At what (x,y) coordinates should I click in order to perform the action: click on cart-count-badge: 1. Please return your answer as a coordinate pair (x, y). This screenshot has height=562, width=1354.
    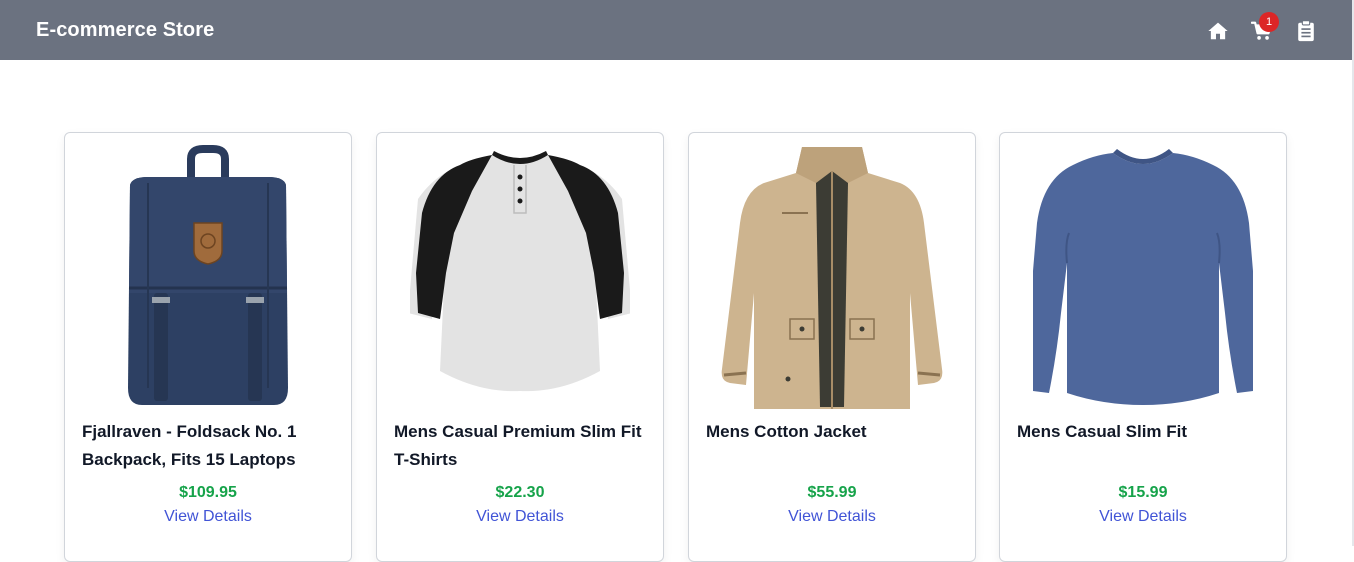
    Looking at the image, I should click on (1269, 22).